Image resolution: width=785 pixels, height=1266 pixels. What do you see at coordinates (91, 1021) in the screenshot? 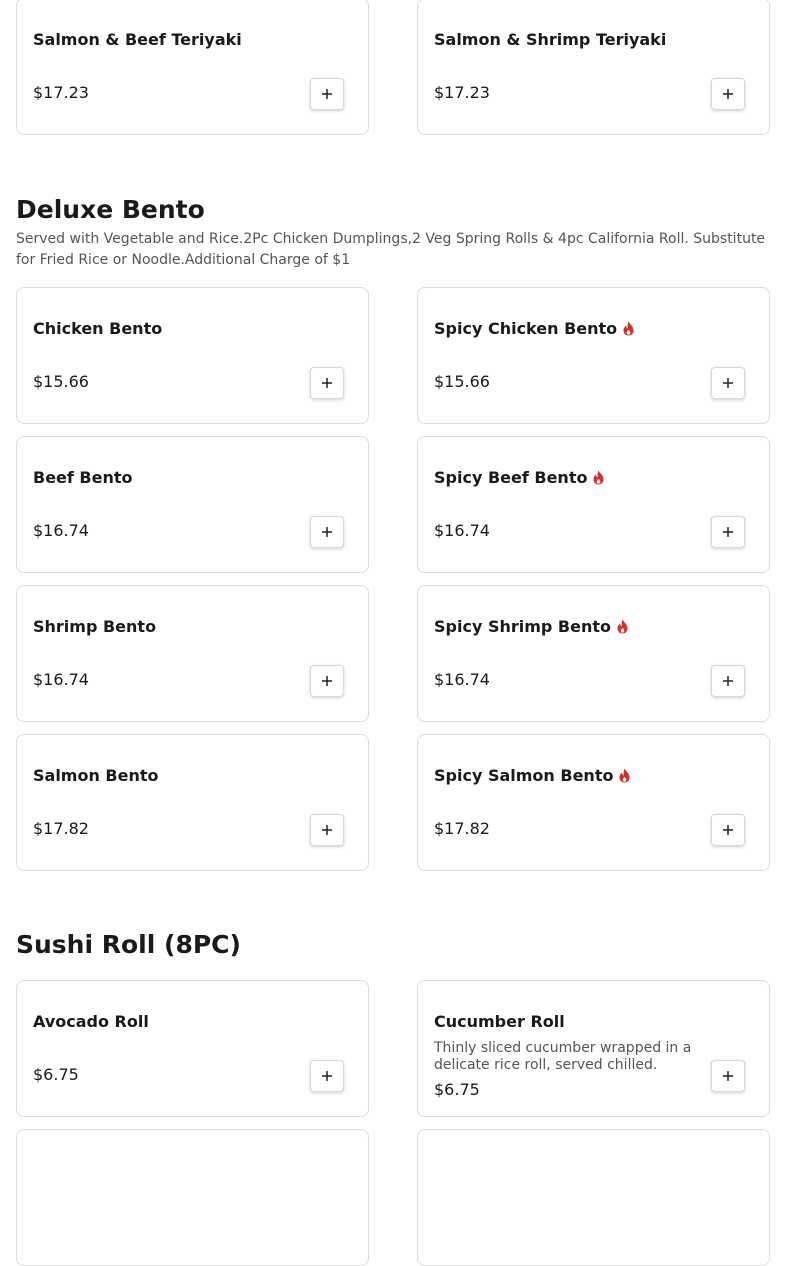
I see `item-name: Avocado Roll` at bounding box center [91, 1021].